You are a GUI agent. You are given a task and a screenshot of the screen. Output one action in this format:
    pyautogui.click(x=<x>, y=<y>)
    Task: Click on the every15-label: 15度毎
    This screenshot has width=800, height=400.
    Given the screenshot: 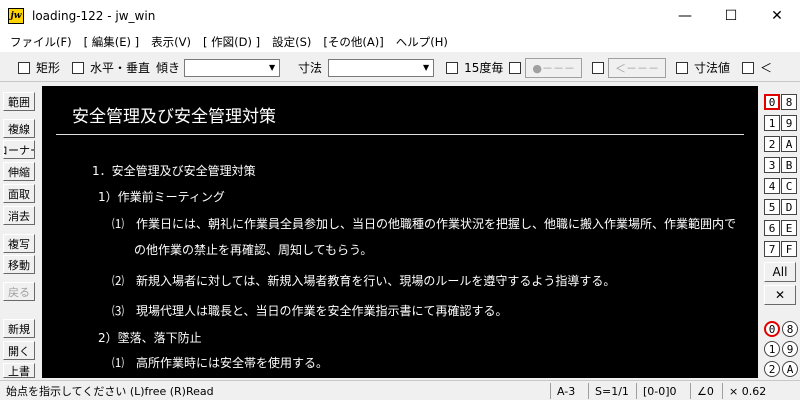 What is the action you would take?
    pyautogui.click(x=484, y=68)
    